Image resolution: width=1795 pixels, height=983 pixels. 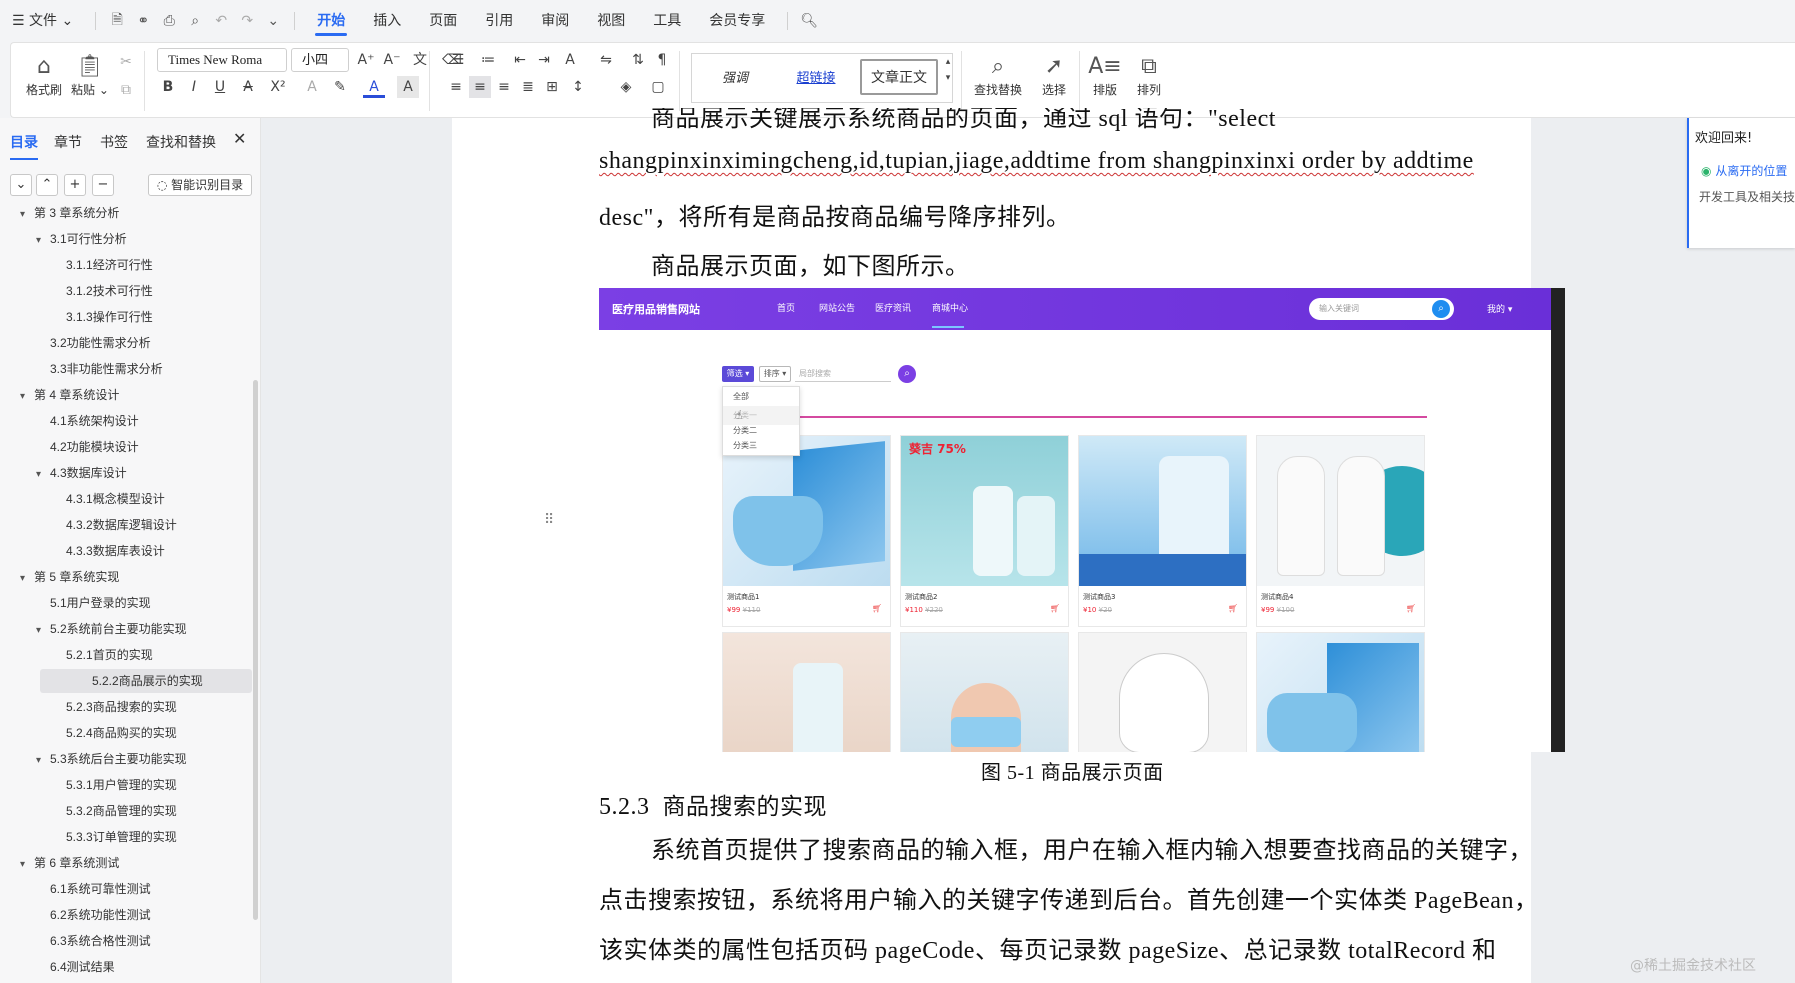 What do you see at coordinates (93, 759) in the screenshot?
I see `toc-item: ▾ 5.3系统后台主要功能实现` at bounding box center [93, 759].